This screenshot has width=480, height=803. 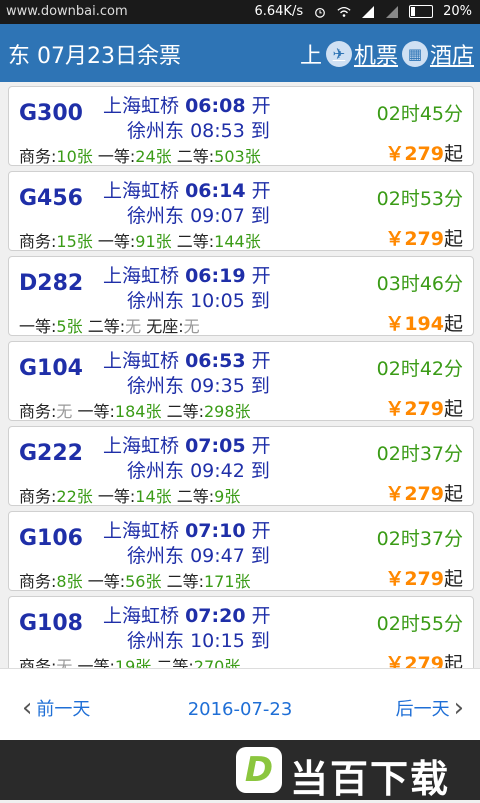 I want to click on seat-count: 19张, so click(x=133, y=662).